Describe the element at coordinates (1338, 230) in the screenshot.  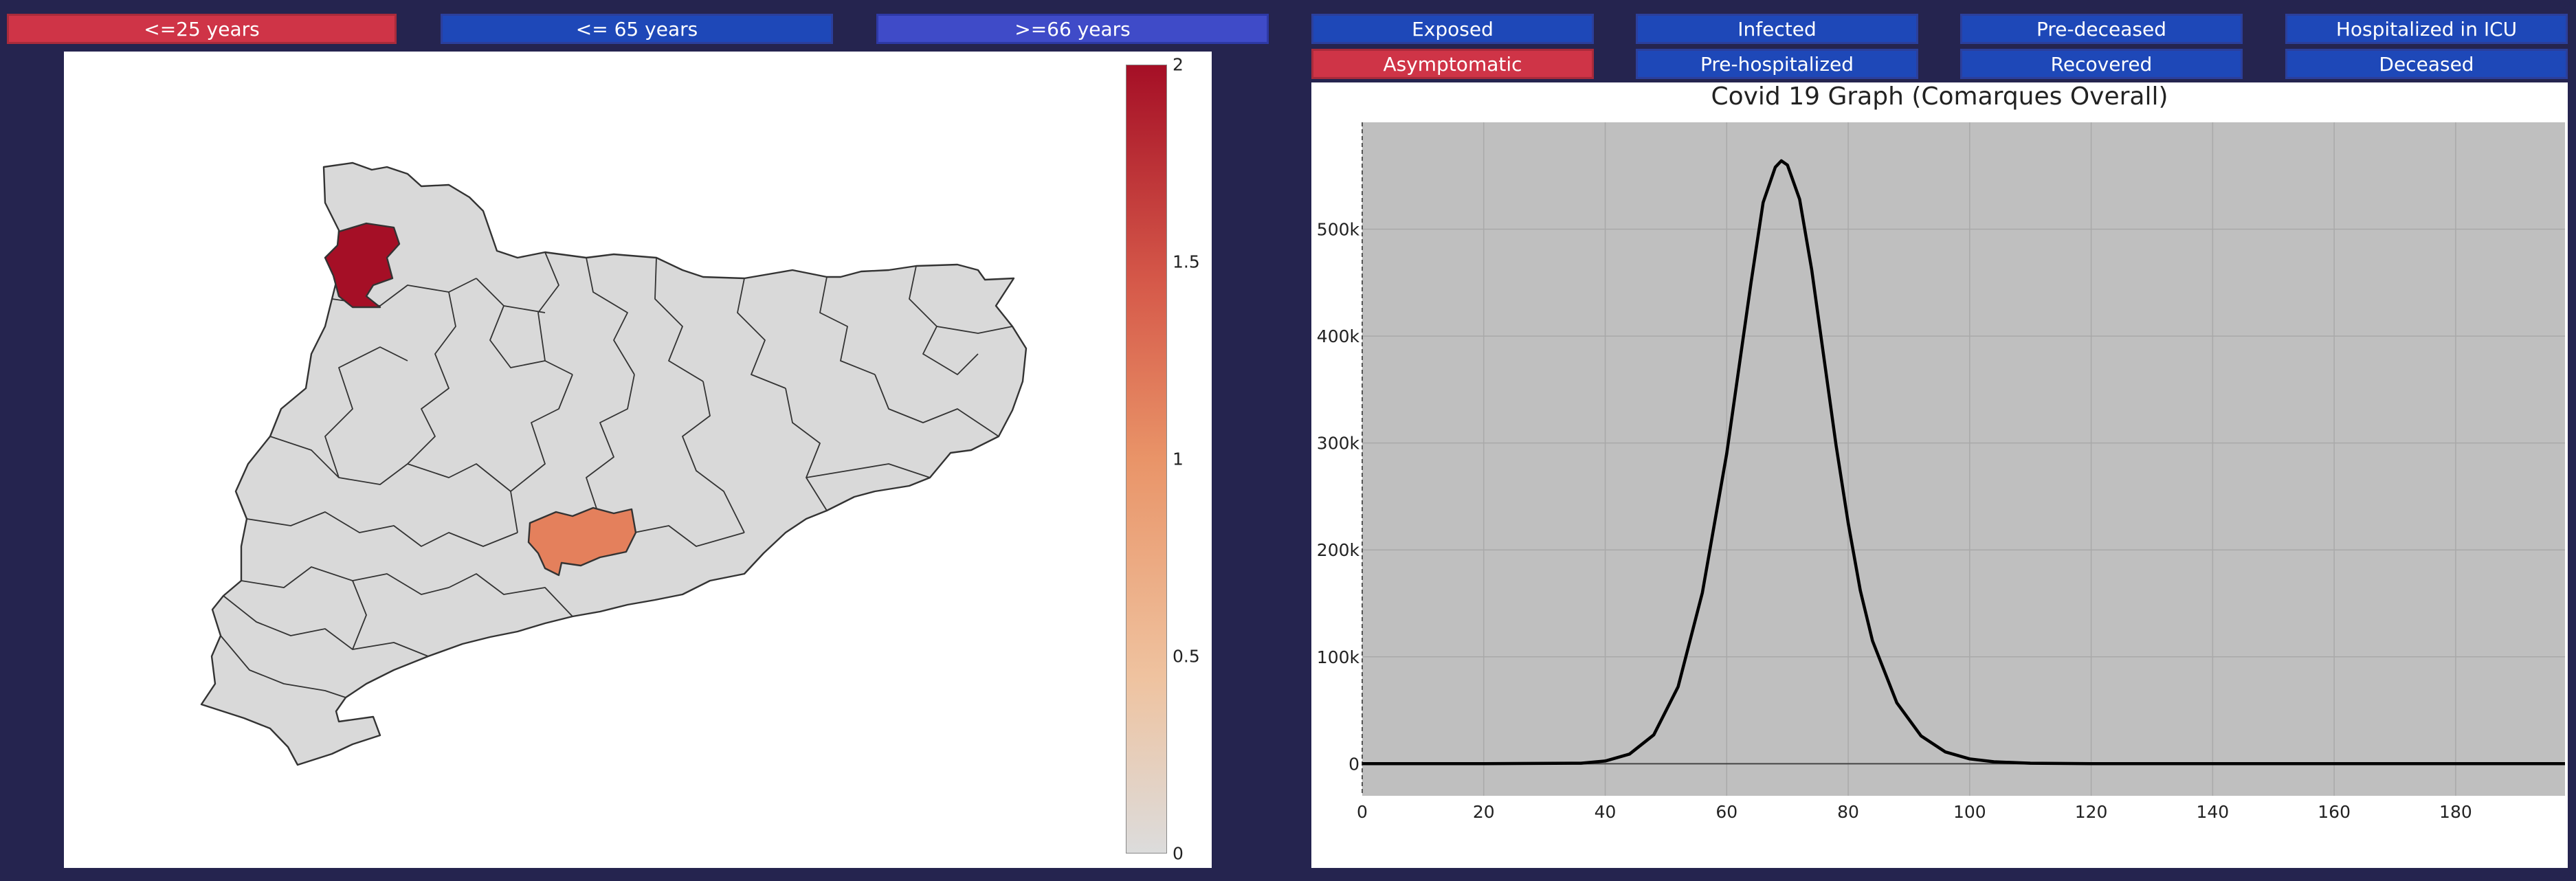
I see `y-tick-label: 500k` at that location.